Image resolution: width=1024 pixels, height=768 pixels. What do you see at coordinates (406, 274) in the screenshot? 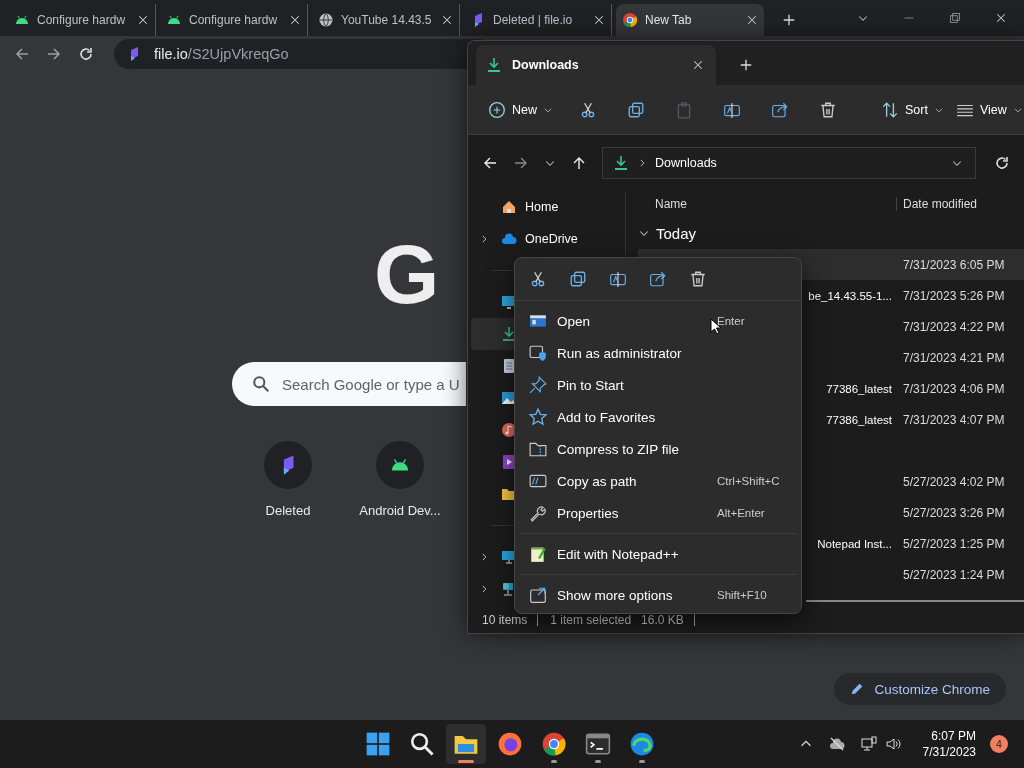
I see `google-logo: G` at bounding box center [406, 274].